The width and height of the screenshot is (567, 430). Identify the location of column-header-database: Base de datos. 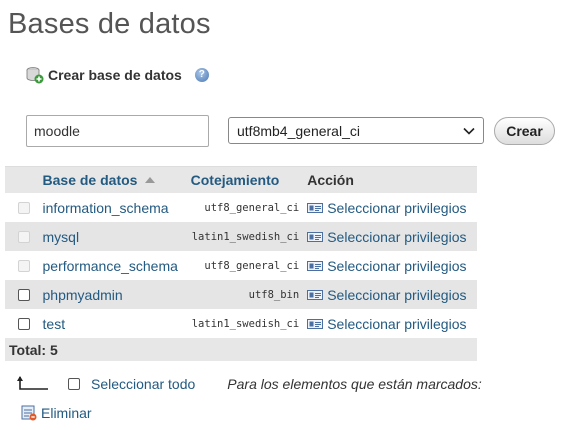
(115, 180).